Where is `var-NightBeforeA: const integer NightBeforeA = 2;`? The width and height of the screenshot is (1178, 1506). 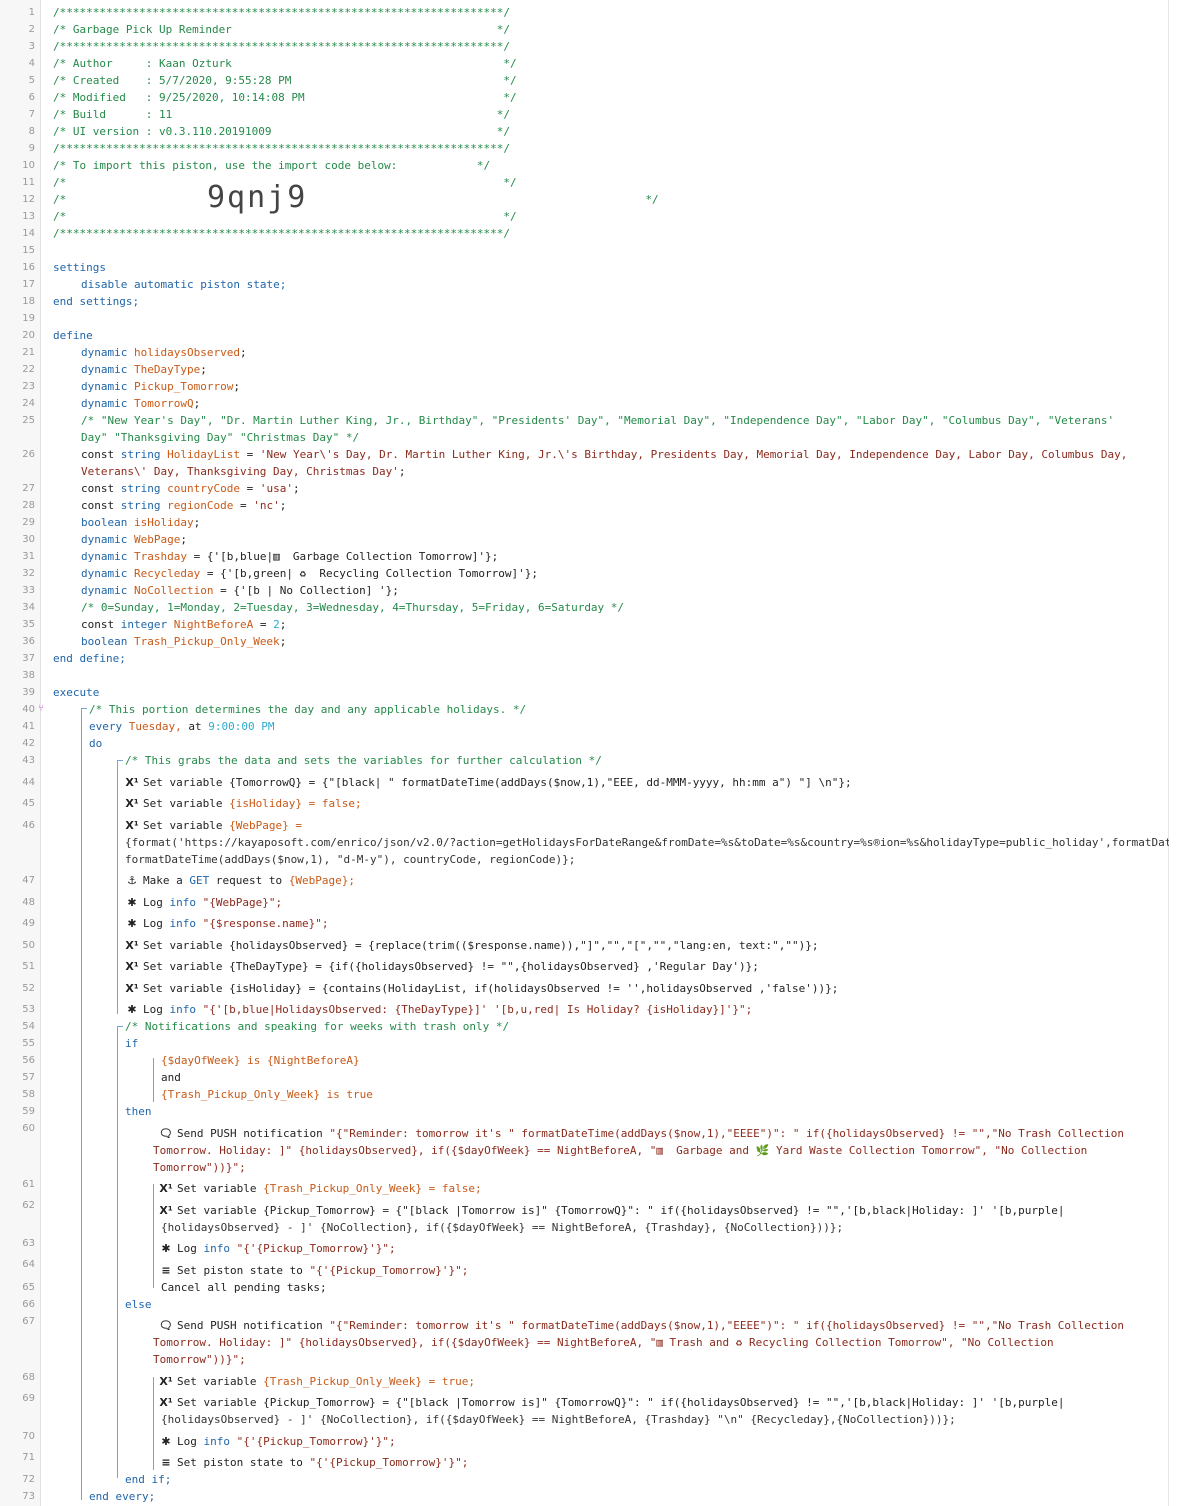
var-NightBeforeA: const integer NightBeforeA = 2; is located at coordinates (183, 624).